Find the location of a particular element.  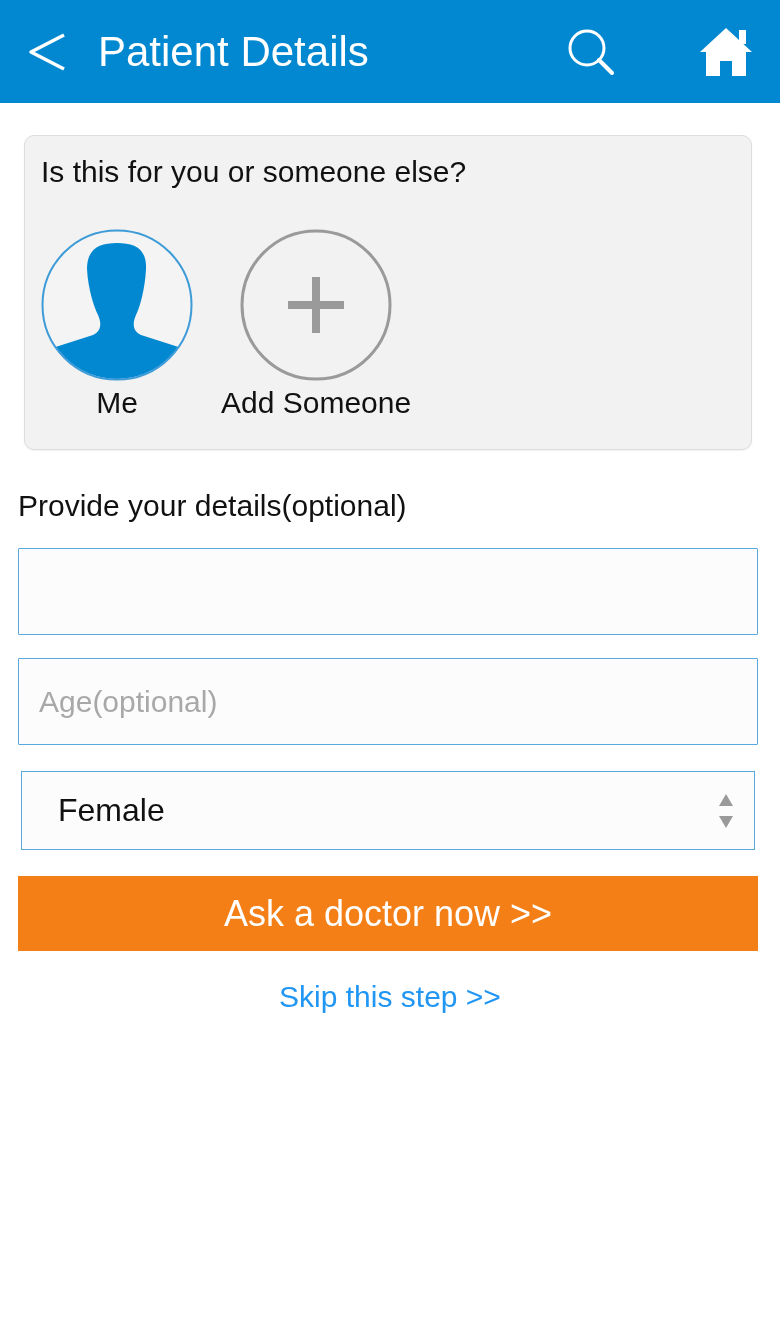

home-icon is located at coordinates (726, 51).